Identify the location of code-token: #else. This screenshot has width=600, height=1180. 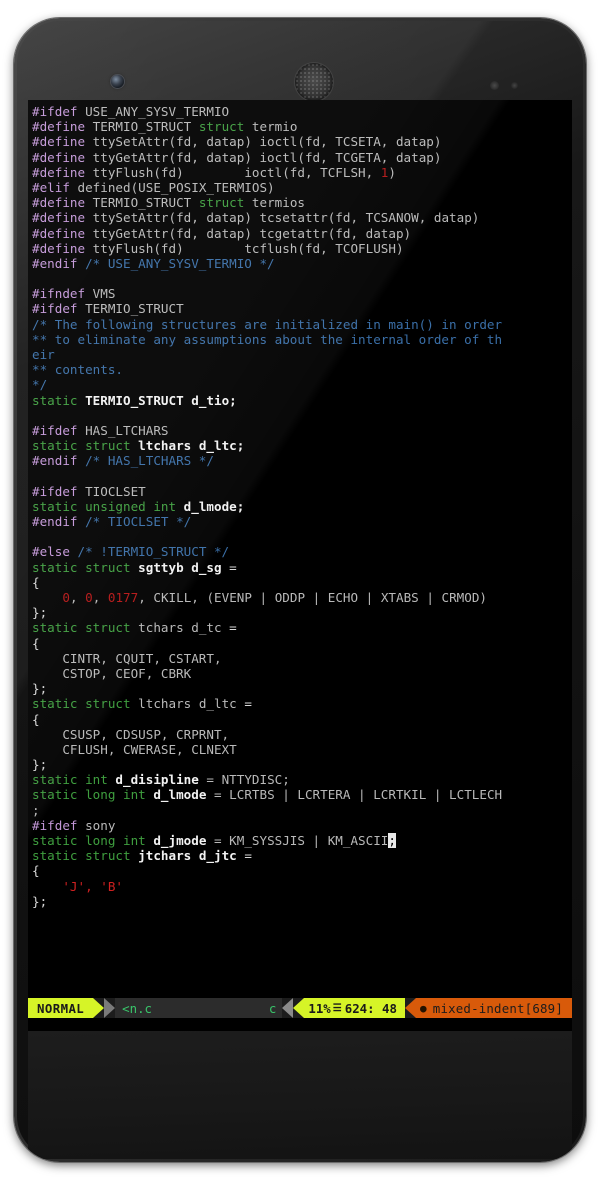
(55, 552).